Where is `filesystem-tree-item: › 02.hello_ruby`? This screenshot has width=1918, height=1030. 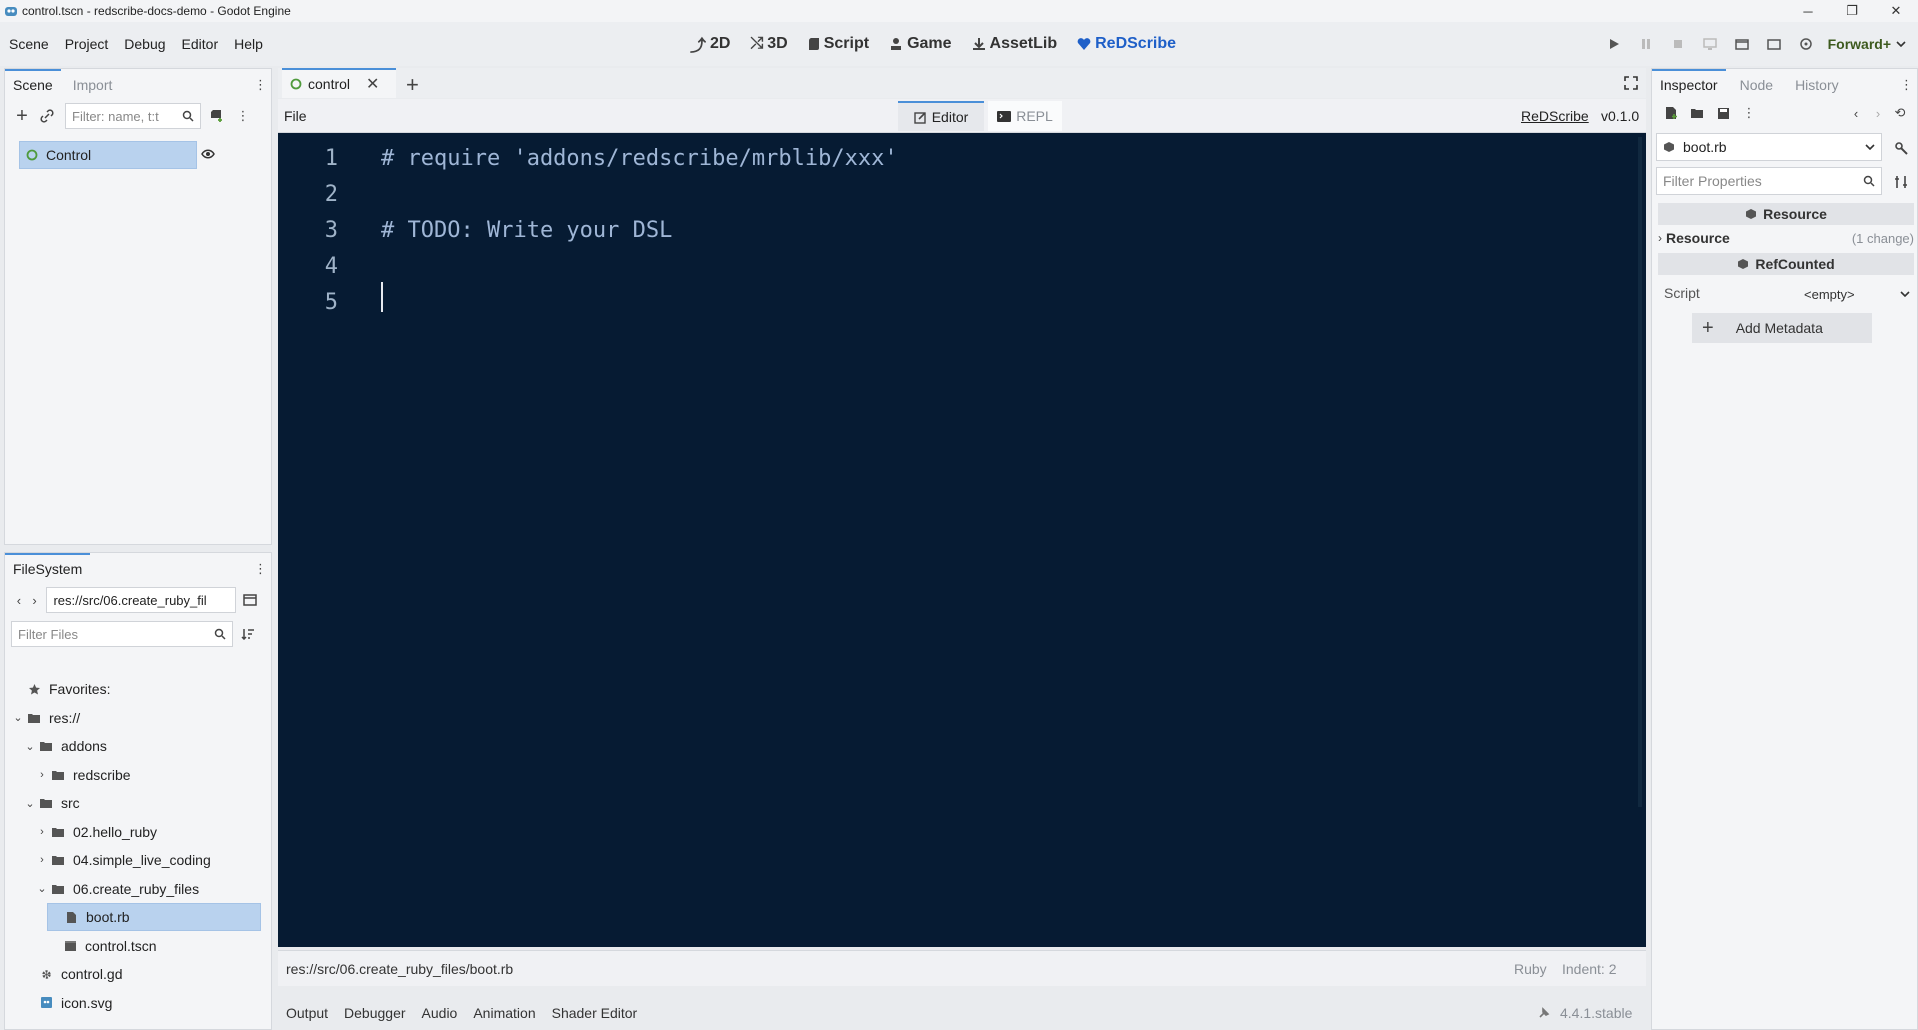 filesystem-tree-item: › 02.hello_ruby is located at coordinates (148, 832).